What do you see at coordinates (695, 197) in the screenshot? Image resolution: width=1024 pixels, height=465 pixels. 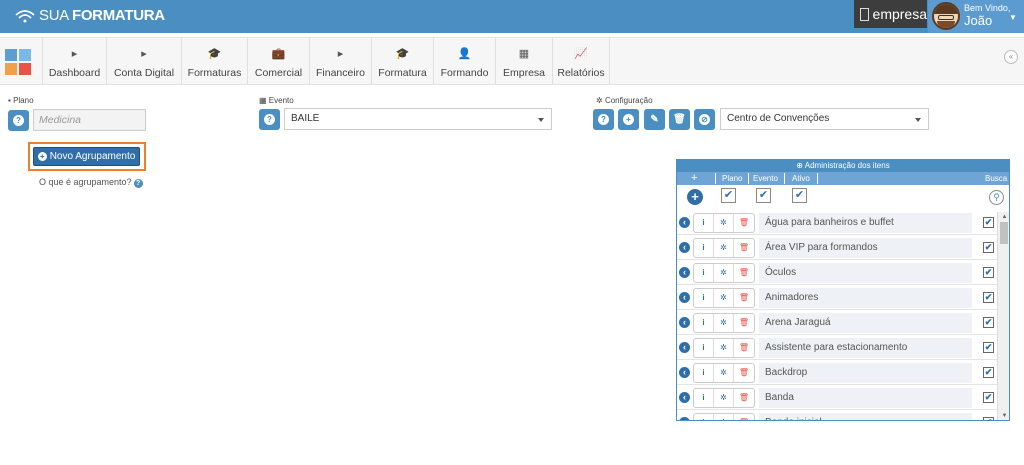 I see `add-item-button: +` at bounding box center [695, 197].